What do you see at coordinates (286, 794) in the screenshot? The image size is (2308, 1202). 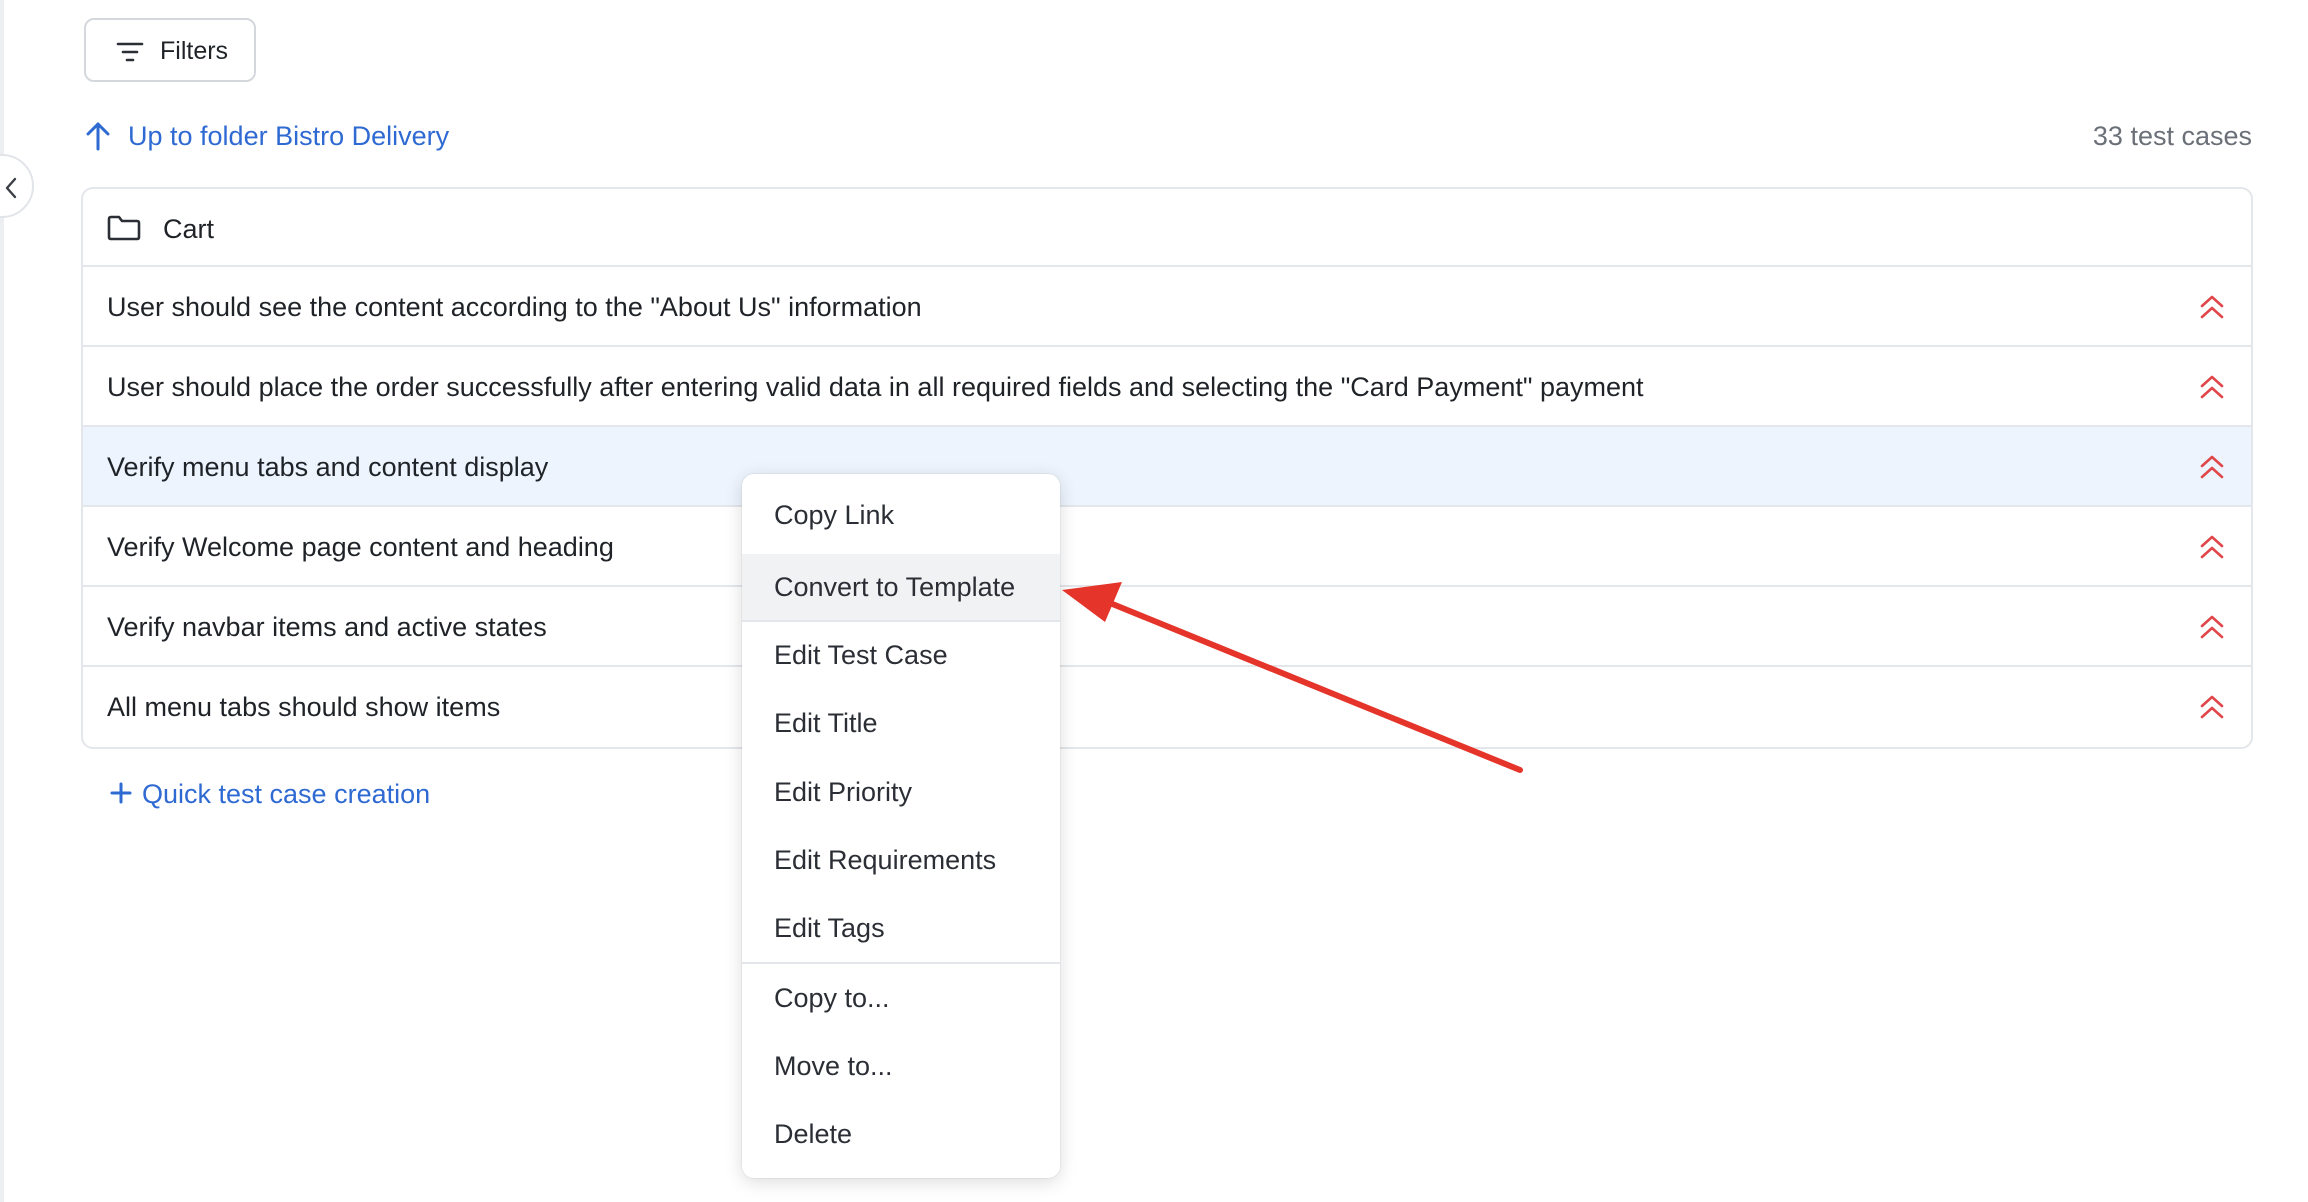 I see `quick-test-case-creation-label: Quick test case creation` at bounding box center [286, 794].